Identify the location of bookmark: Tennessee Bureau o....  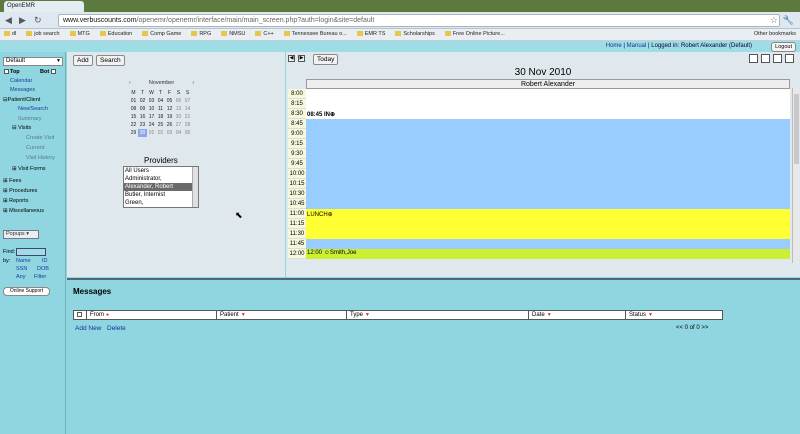
(315, 34).